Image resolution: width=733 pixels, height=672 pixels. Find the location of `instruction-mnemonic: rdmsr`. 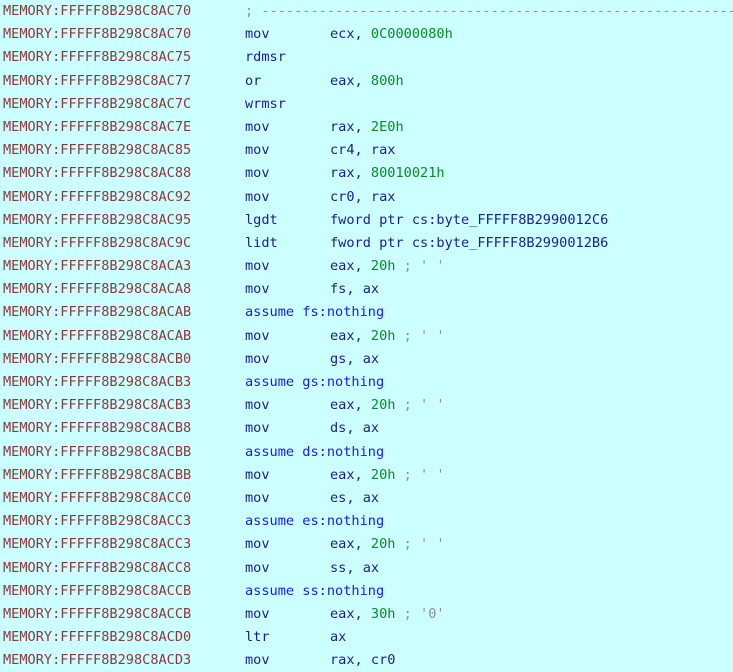

instruction-mnemonic: rdmsr is located at coordinates (265, 57).